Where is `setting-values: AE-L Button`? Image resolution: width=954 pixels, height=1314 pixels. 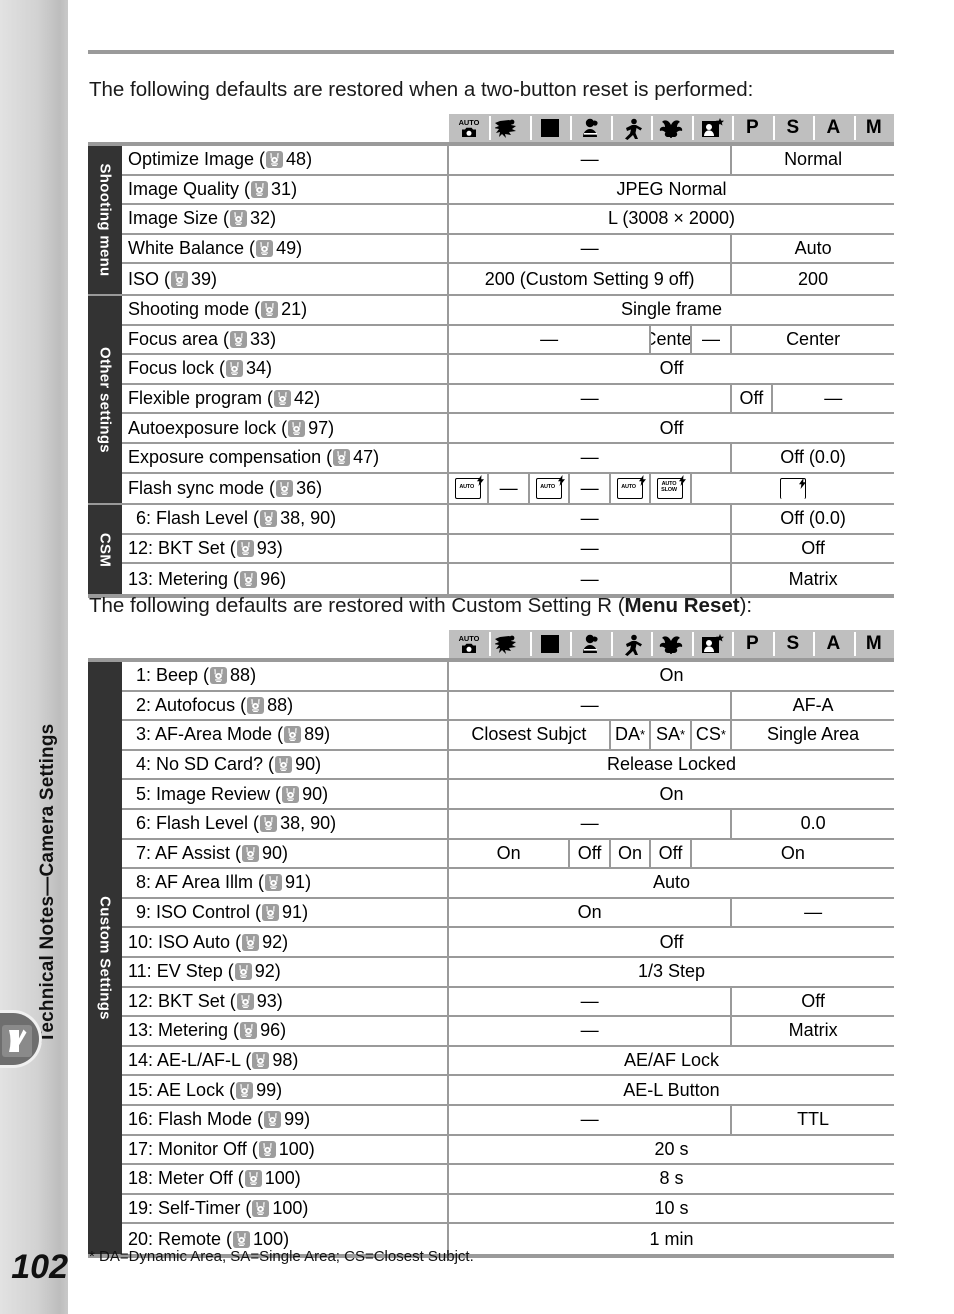 setting-values: AE-L Button is located at coordinates (671, 1090).